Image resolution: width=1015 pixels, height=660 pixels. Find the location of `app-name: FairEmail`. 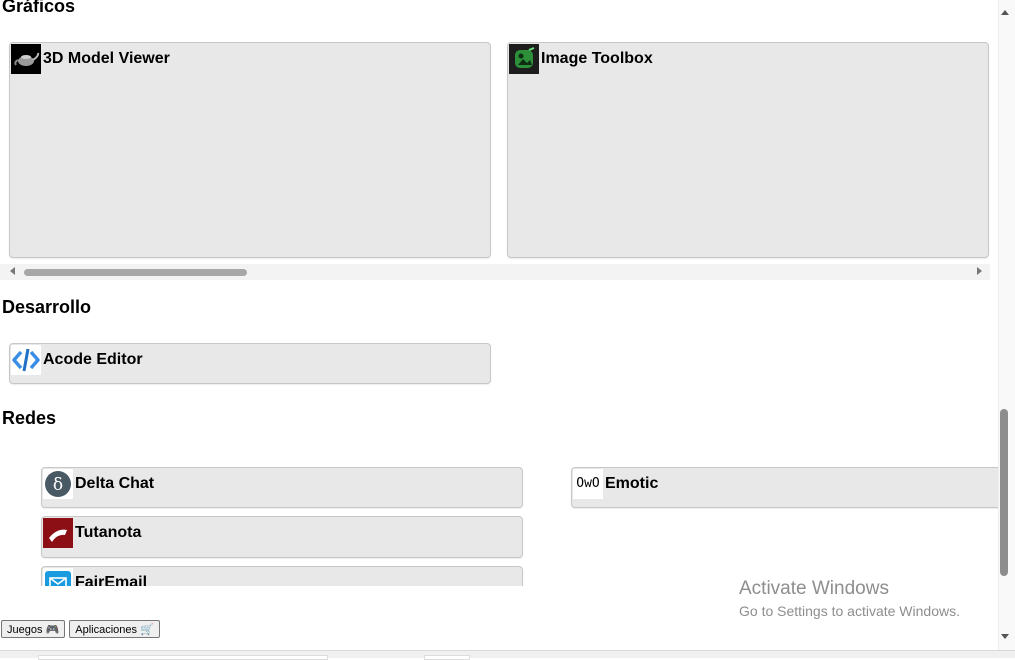

app-name: FairEmail is located at coordinates (111, 580).